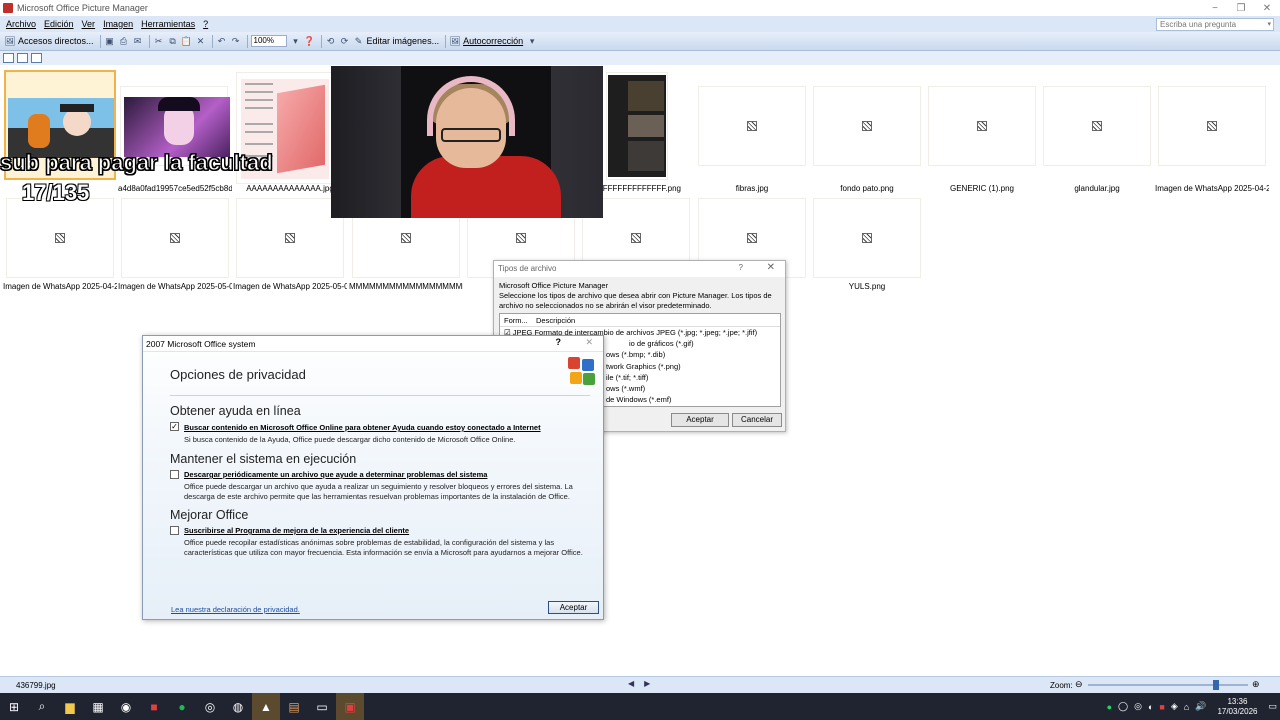 Image resolution: width=1280 pixels, height=720 pixels. What do you see at coordinates (1256, 684) in the screenshot?
I see `zoom-in-icon: ⊕` at bounding box center [1256, 684].